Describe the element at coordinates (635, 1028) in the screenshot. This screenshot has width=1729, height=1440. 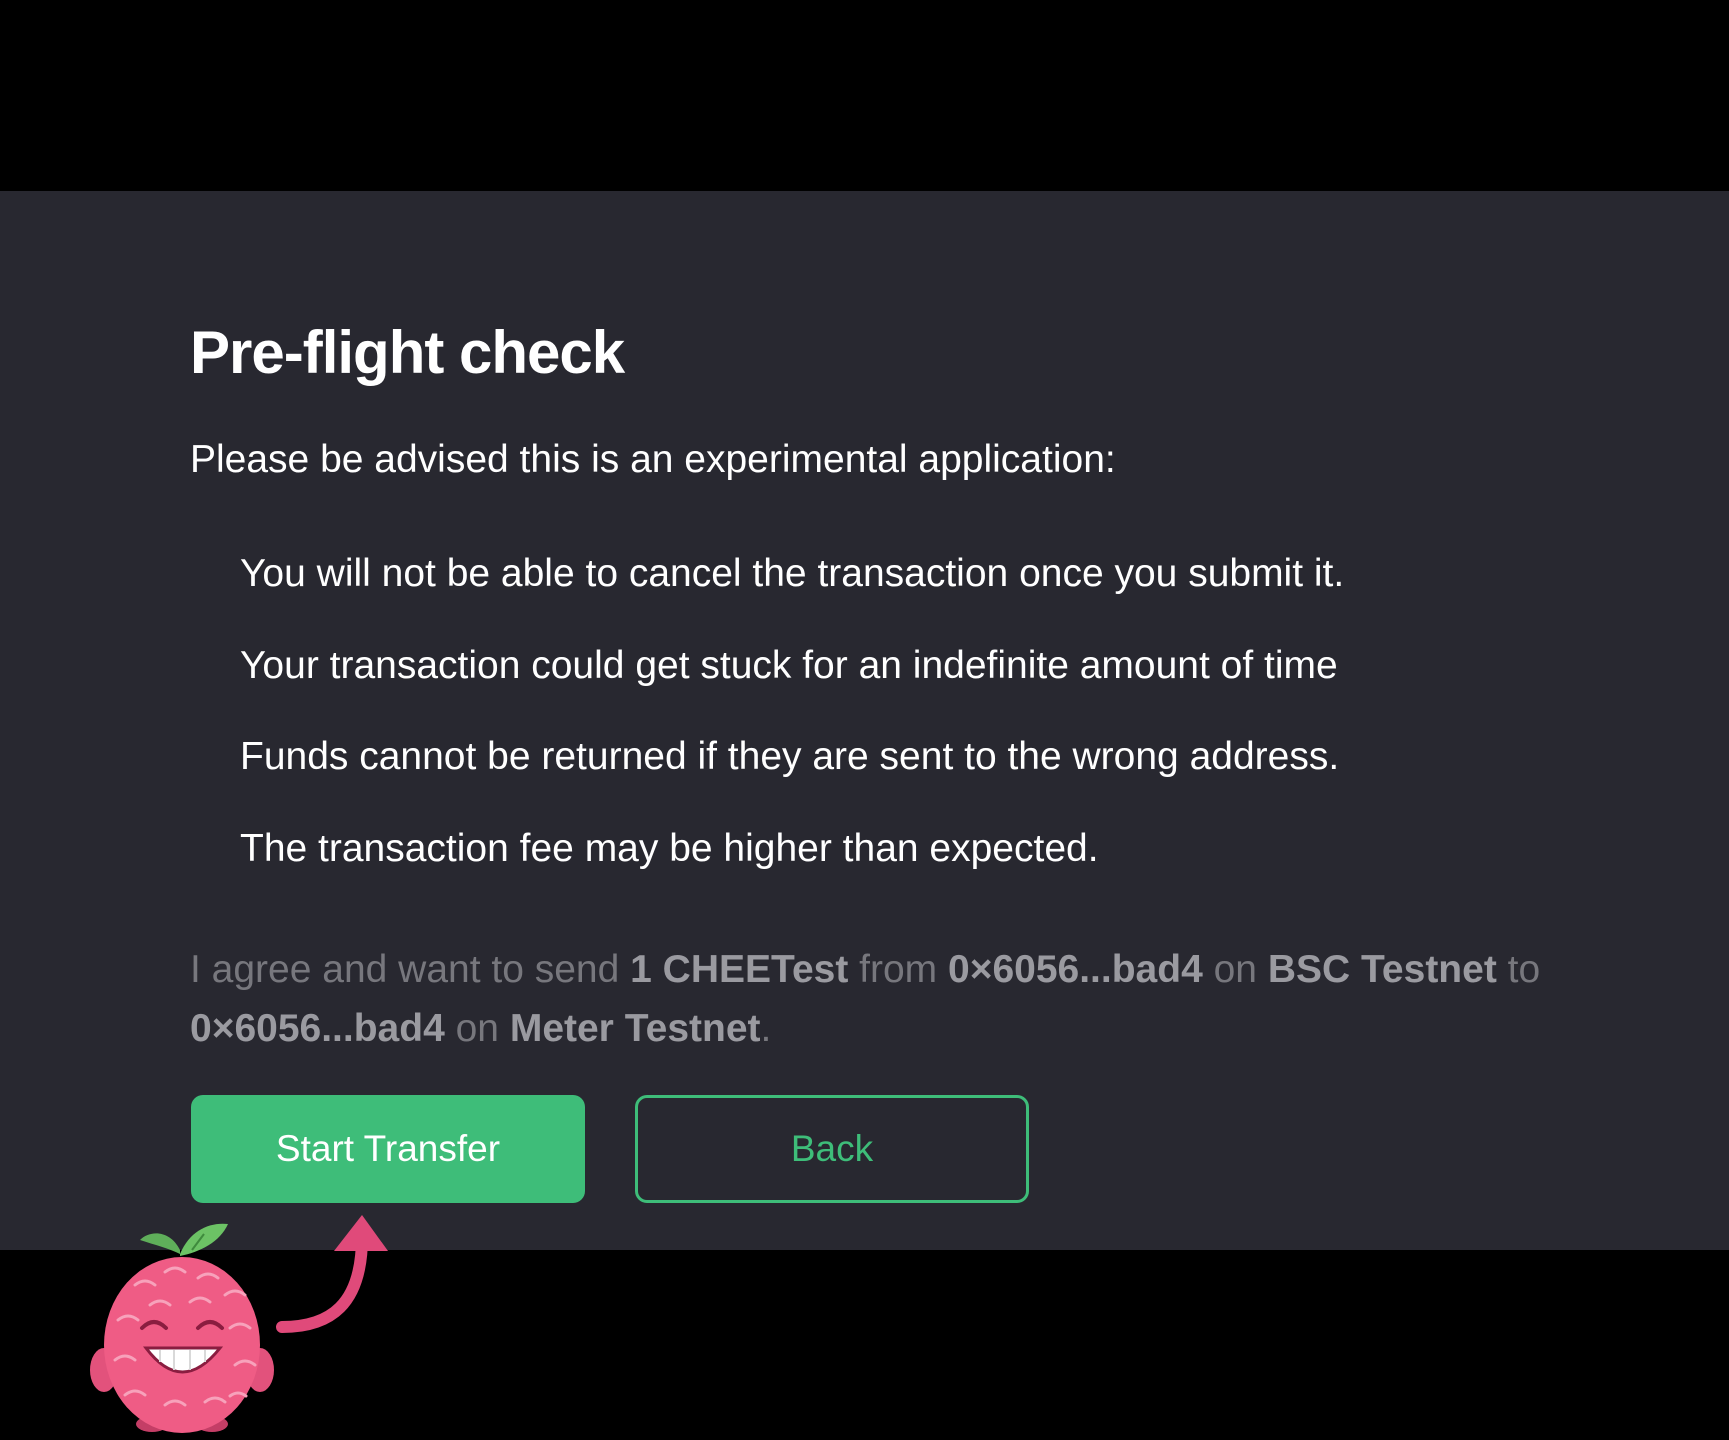
I see `to-network: Meter Testnet` at that location.